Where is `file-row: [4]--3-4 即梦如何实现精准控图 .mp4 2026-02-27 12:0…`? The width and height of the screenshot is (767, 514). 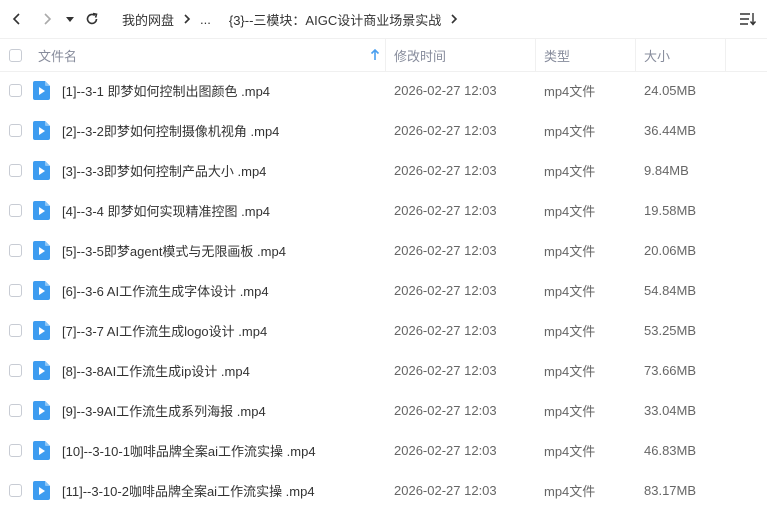
file-row: [4]--3-4 即梦如何实现精准控图 .mp4 2026-02-27 12:0… is located at coordinates (383, 210).